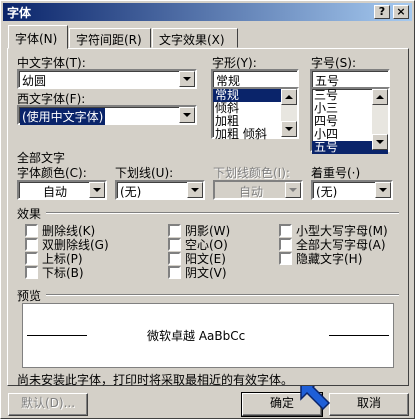  Describe the element at coordinates (285, 258) in the screenshot. I see `hidden-text-checkbox` at that location.